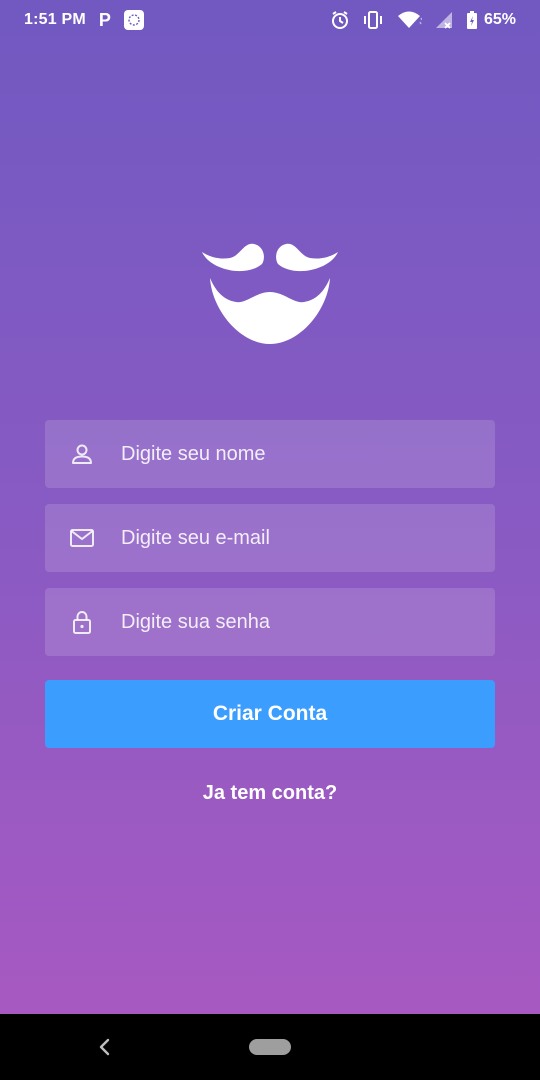 The width and height of the screenshot is (540, 1080). I want to click on navigation-bar, so click(270, 1047).